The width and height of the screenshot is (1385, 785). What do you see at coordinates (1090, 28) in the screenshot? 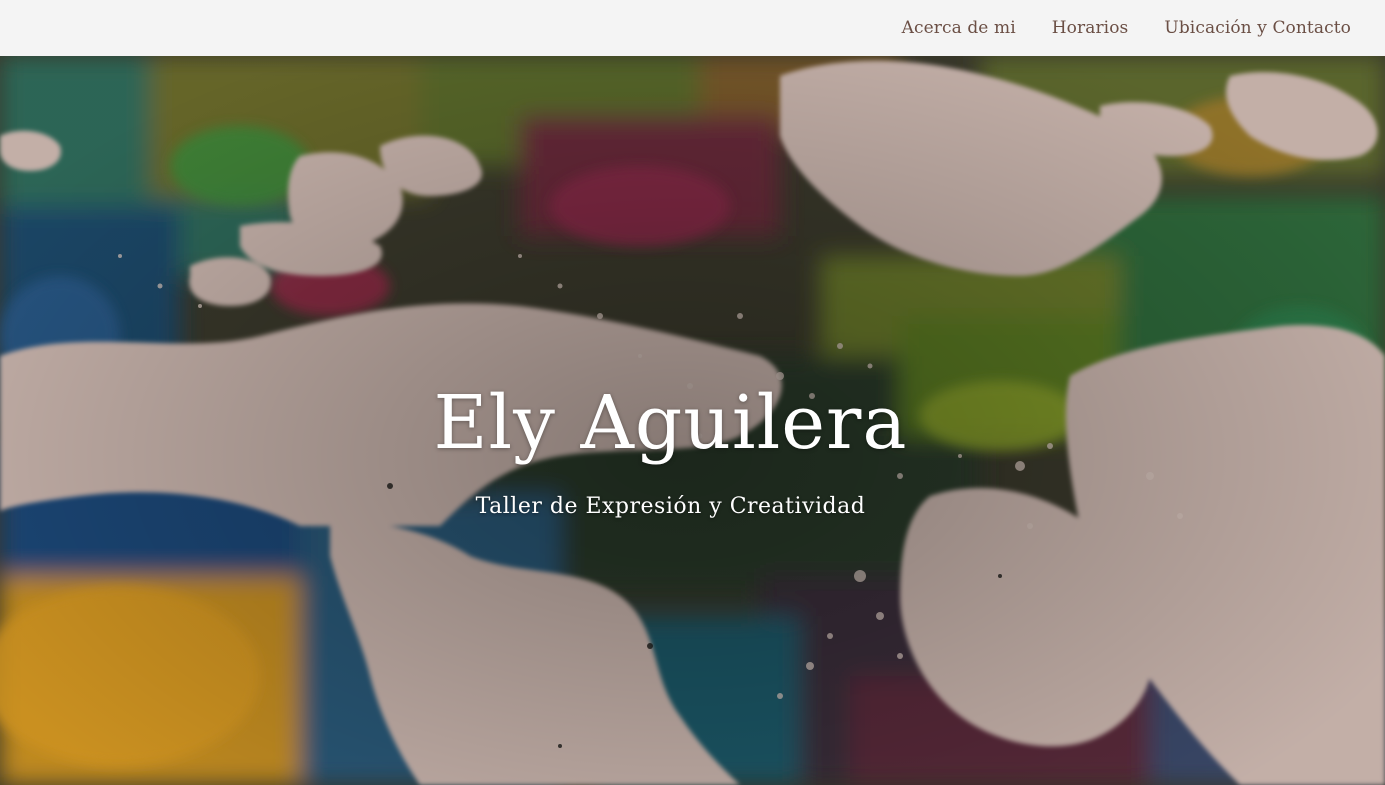
I see `nav-link-schedule: Horarios` at bounding box center [1090, 28].